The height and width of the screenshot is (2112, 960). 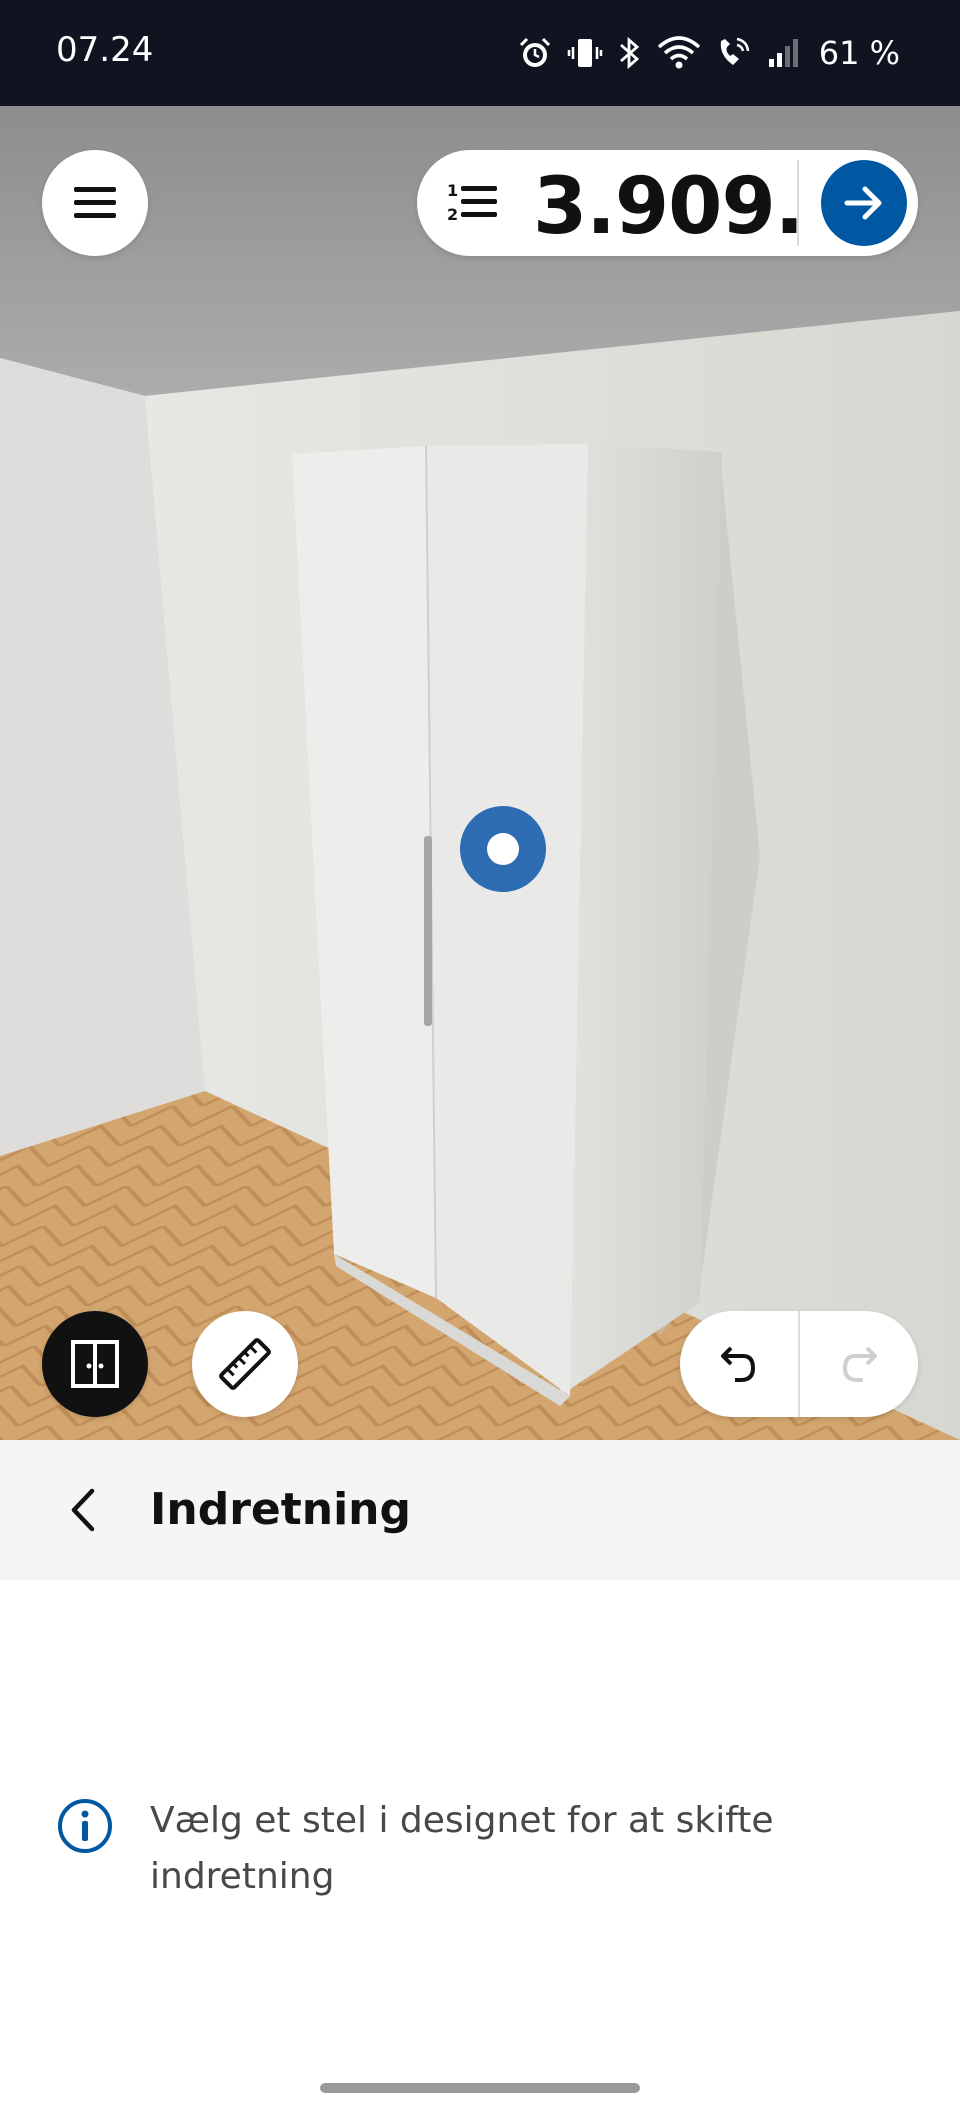 I want to click on door-frame-icon, so click(x=95, y=1364).